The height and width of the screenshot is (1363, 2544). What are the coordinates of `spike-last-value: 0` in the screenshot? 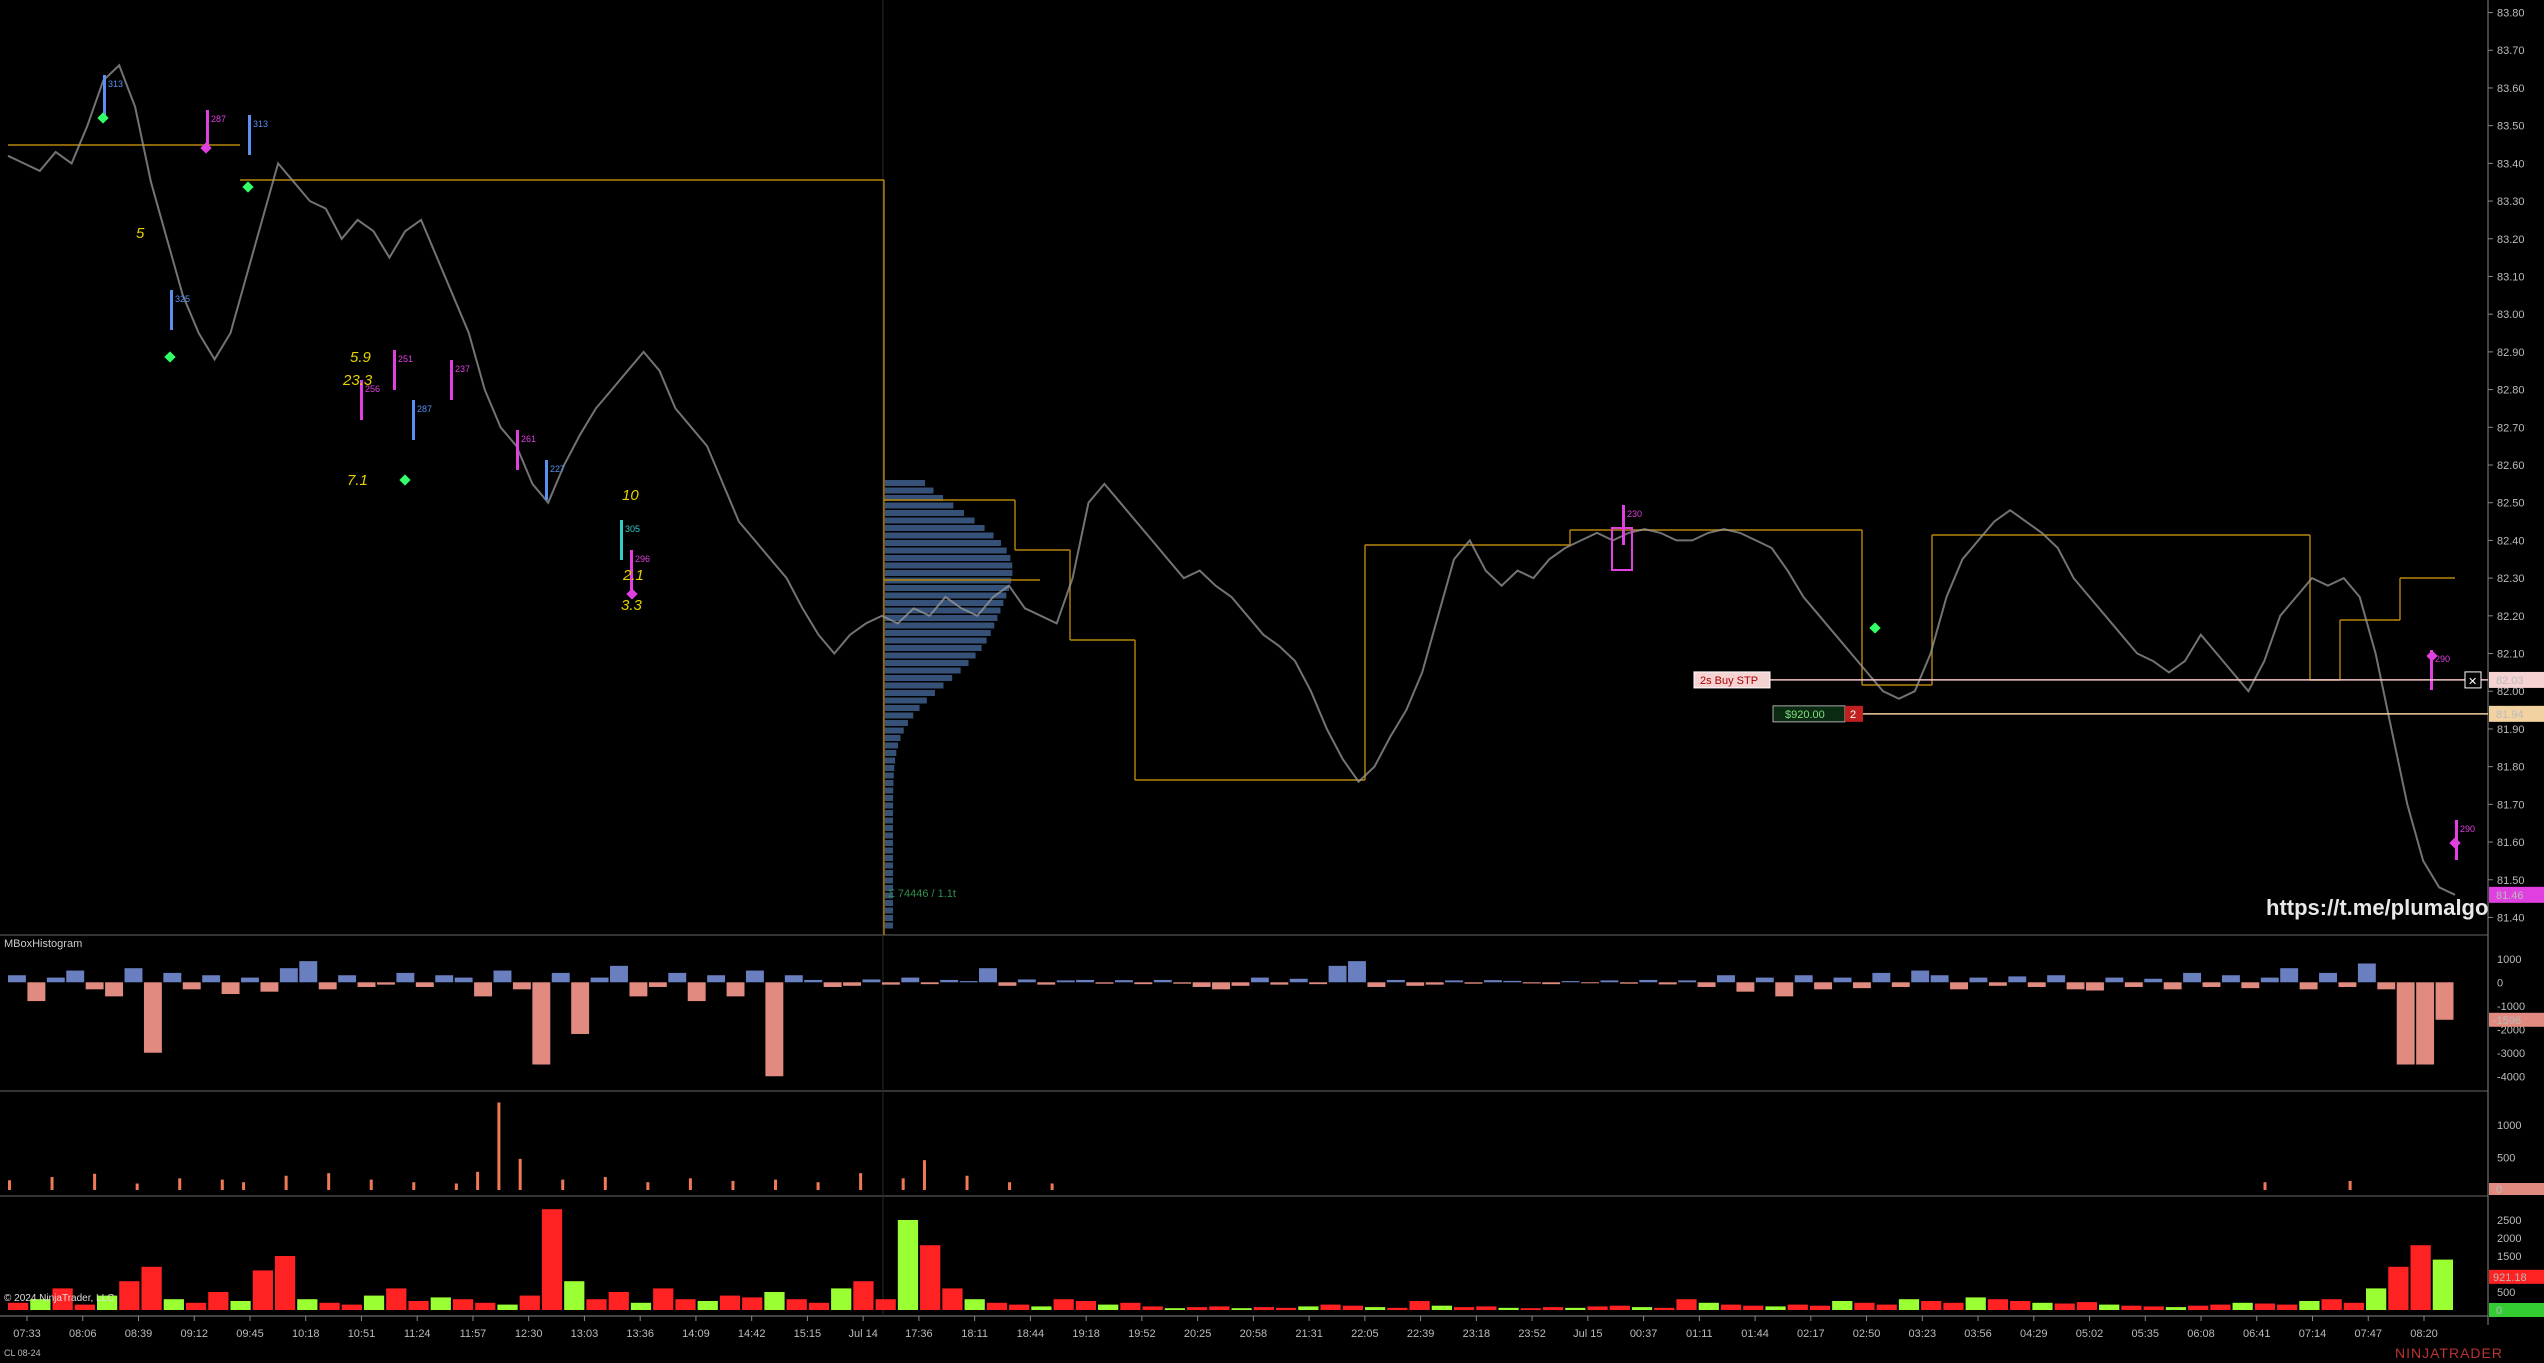 It's located at (2499, 1190).